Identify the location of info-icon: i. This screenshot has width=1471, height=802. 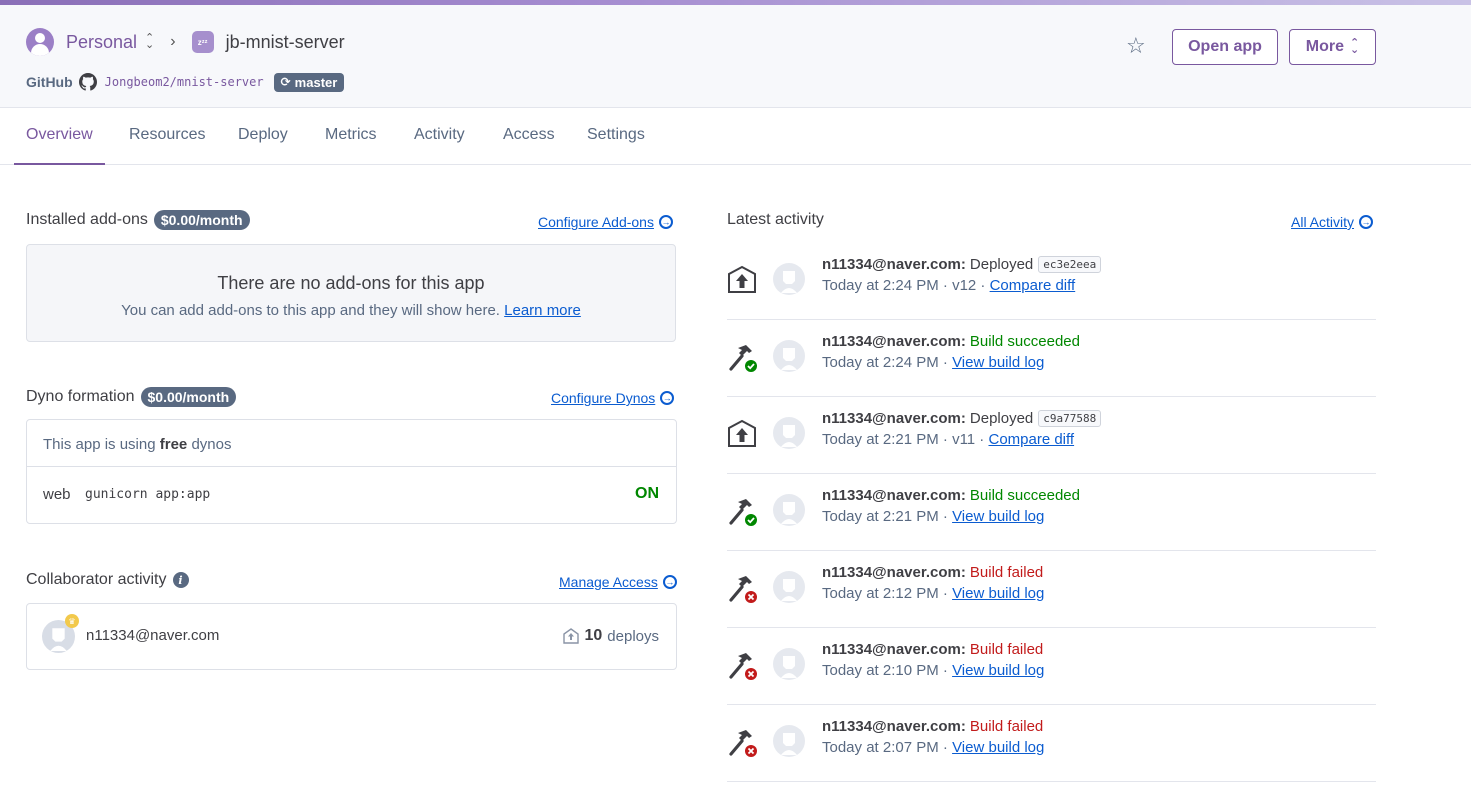
(180, 580).